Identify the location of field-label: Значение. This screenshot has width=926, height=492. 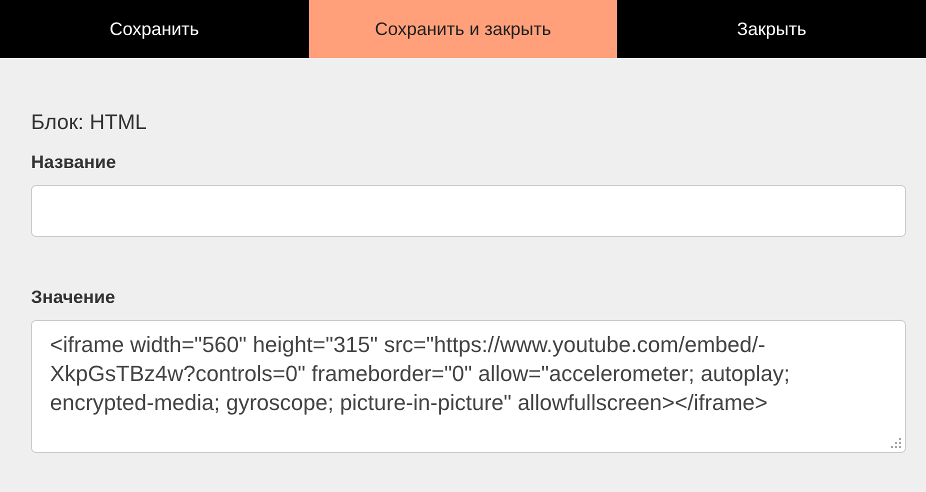
(73, 297).